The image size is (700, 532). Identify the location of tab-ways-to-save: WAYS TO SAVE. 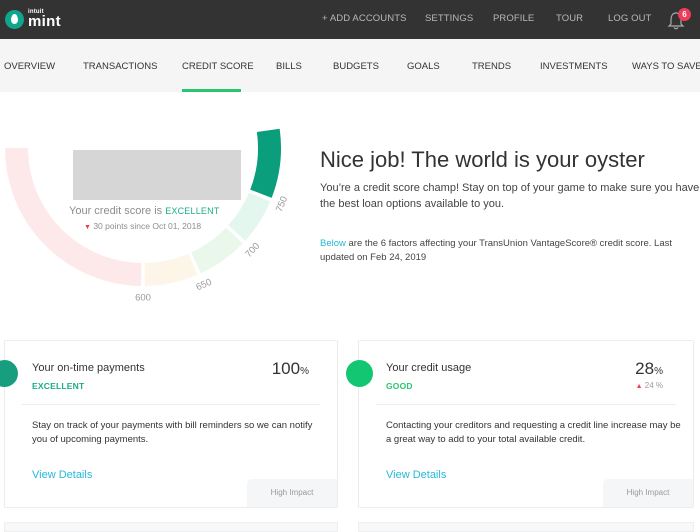
(666, 66).